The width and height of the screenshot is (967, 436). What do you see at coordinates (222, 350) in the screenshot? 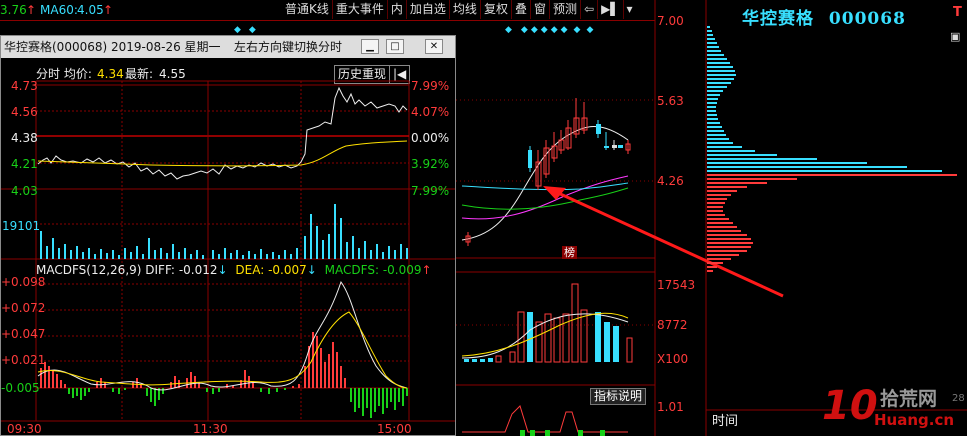
I see `macd-dea-line` at bounding box center [222, 350].